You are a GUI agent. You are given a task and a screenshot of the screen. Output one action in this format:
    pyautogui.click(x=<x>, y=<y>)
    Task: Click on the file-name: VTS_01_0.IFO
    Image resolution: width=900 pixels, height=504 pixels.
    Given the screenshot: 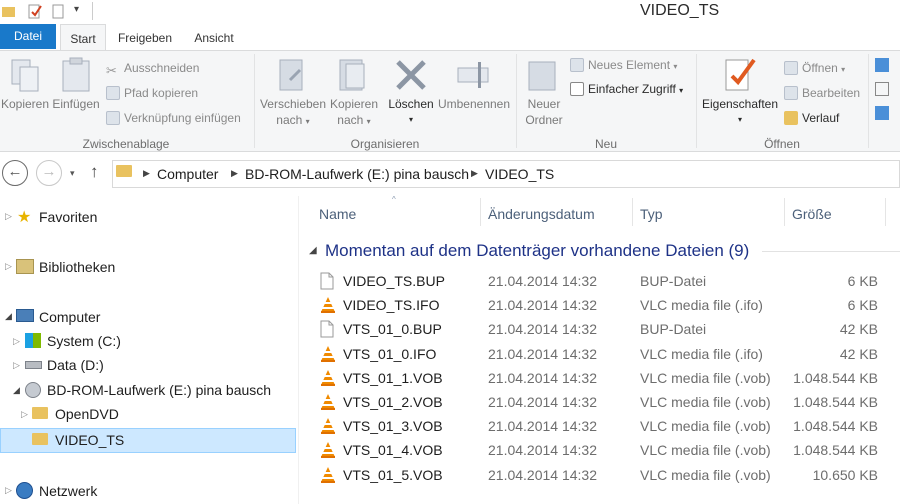 What is the action you would take?
    pyautogui.click(x=390, y=353)
    